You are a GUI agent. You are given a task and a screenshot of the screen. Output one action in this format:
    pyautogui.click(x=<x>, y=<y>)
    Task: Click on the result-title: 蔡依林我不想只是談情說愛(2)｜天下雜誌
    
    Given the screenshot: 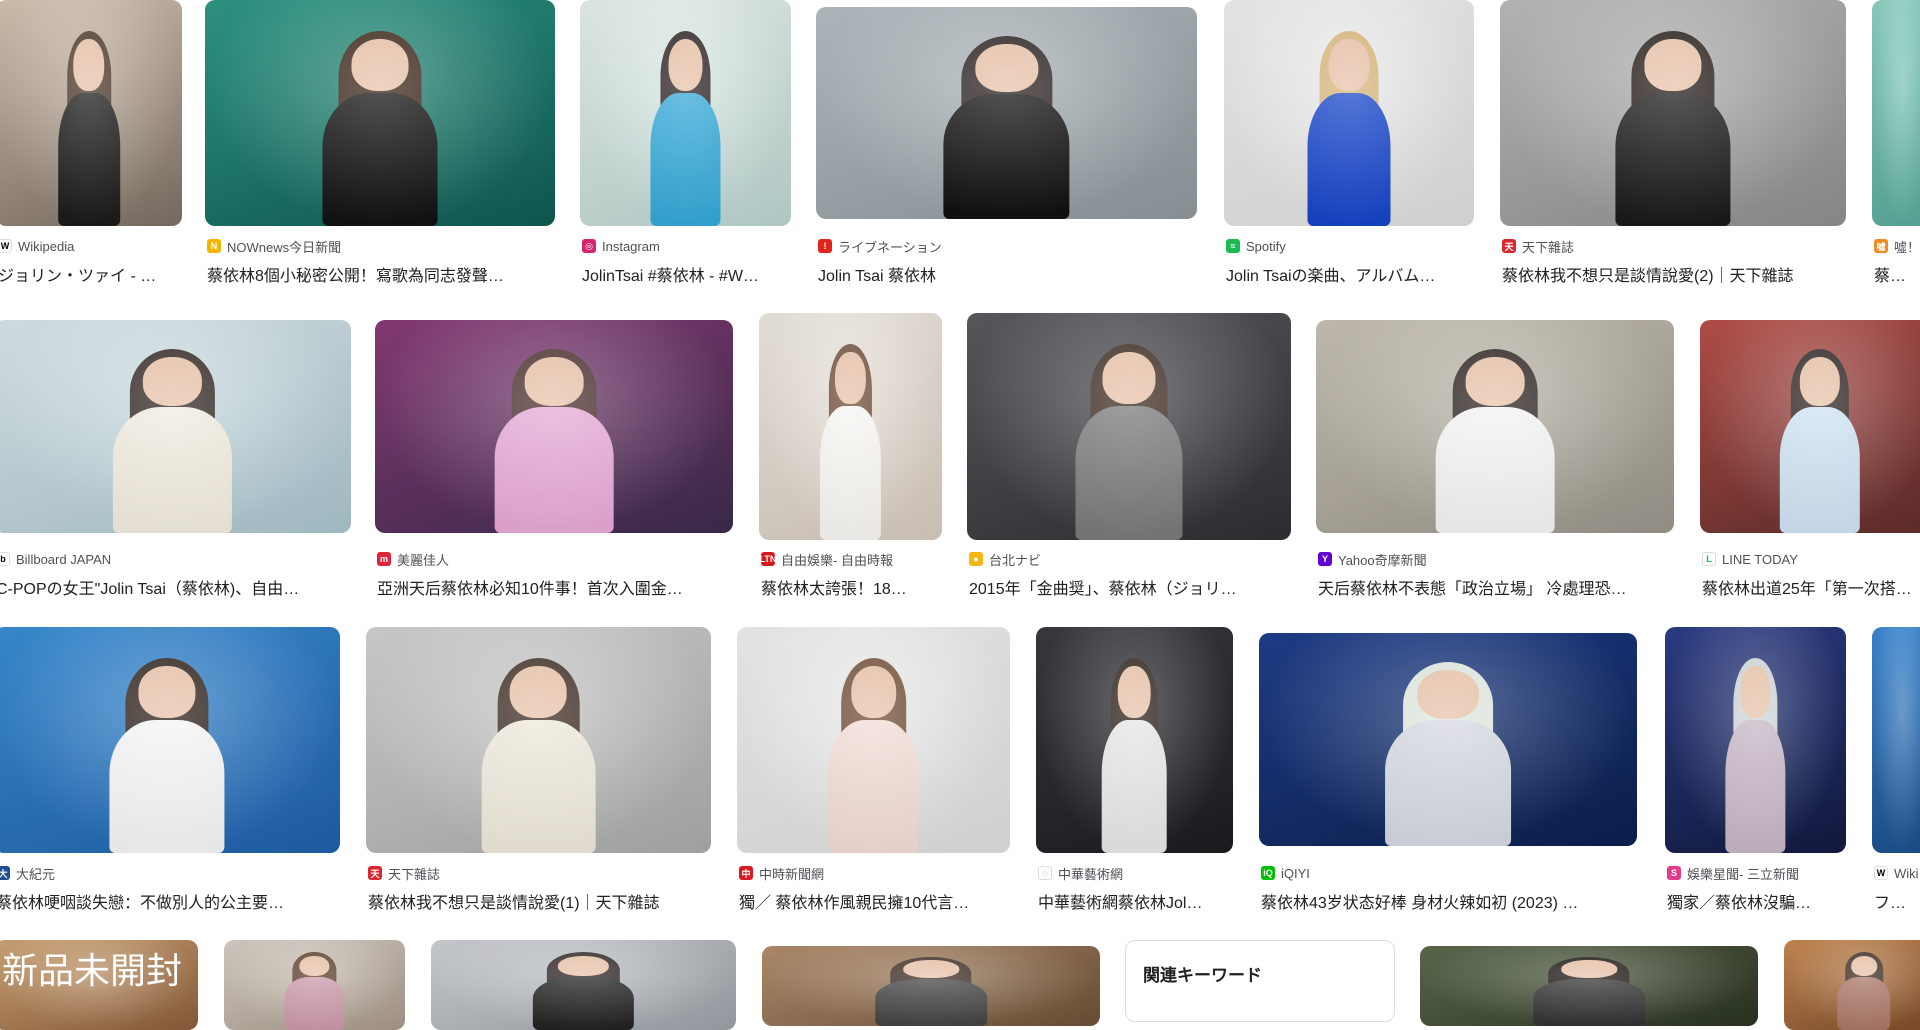 What is the action you would take?
    pyautogui.click(x=1673, y=274)
    